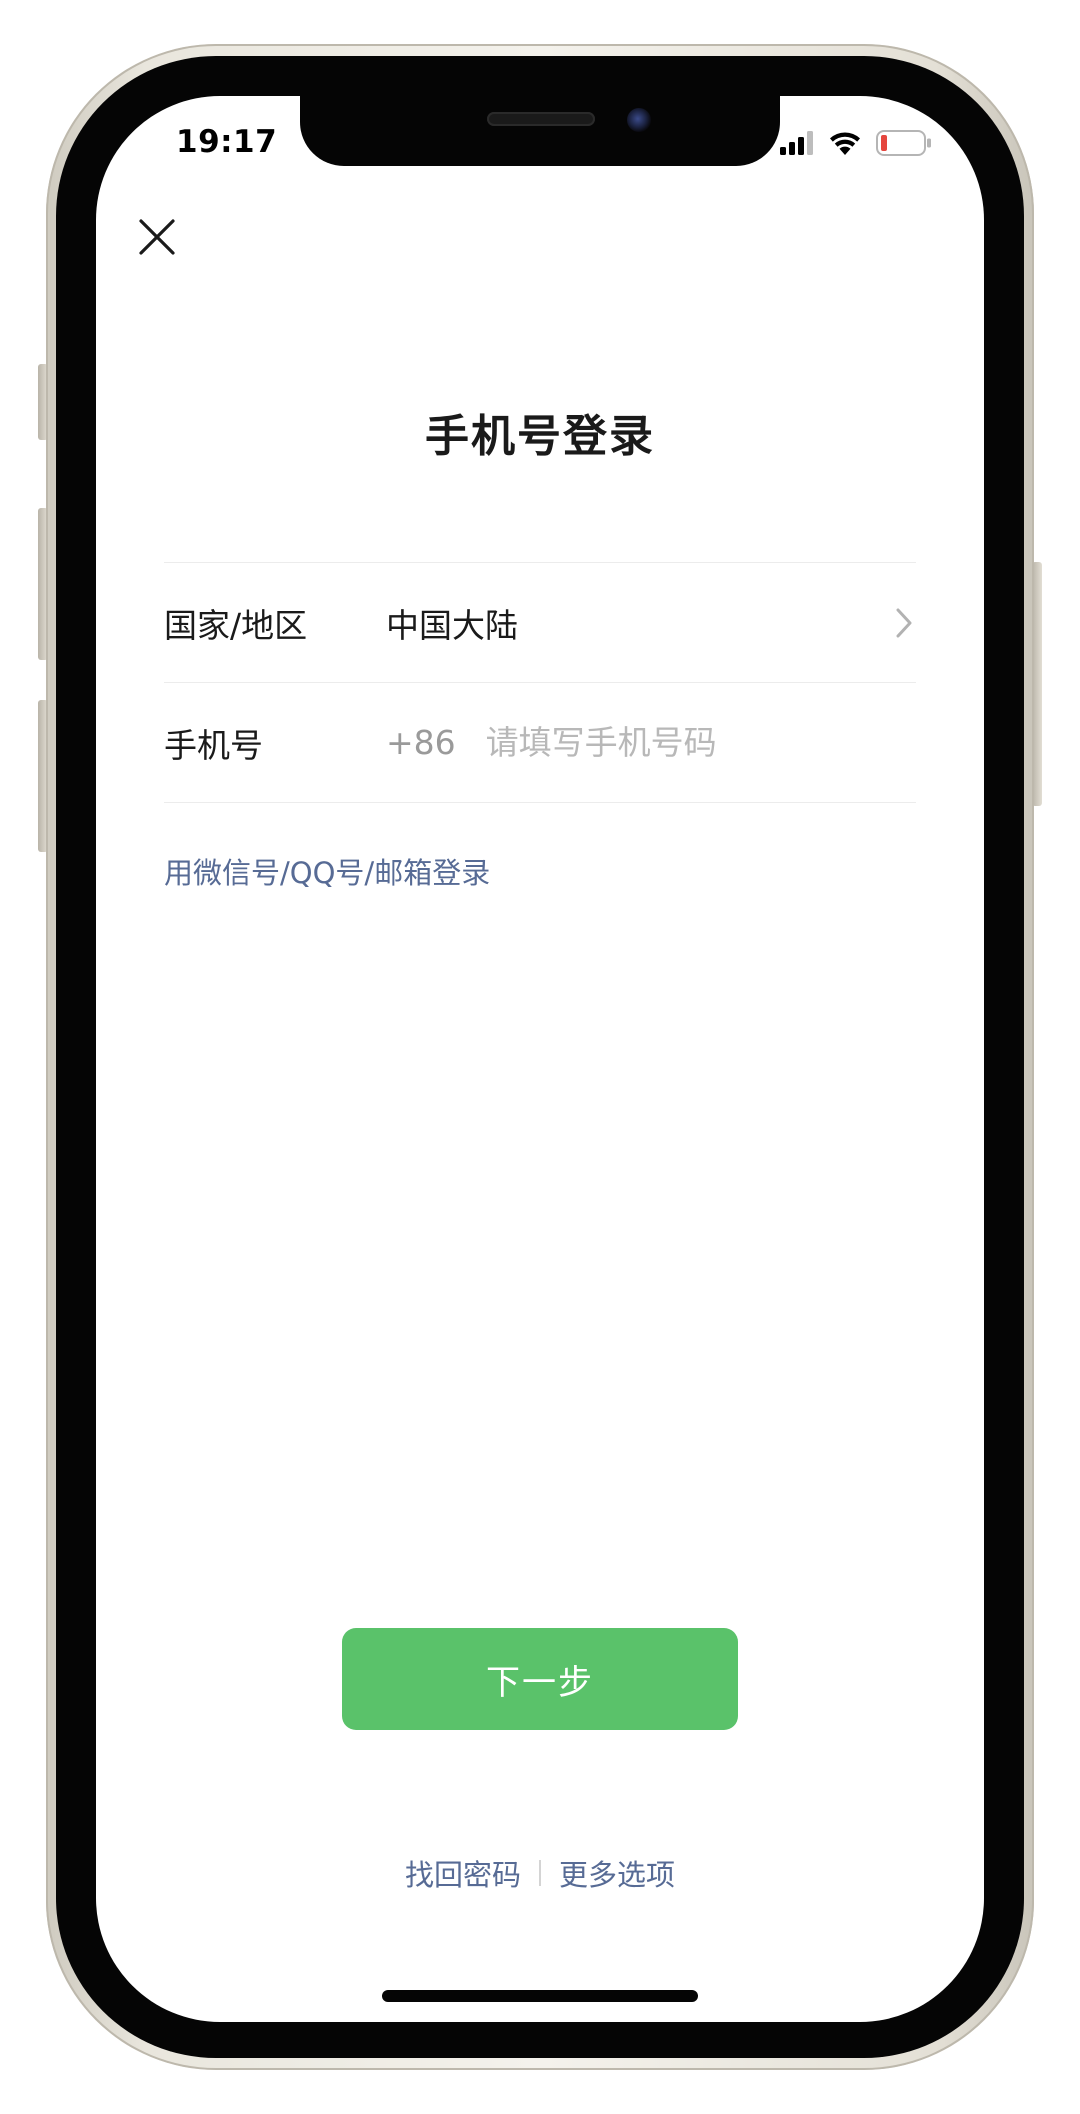 The width and height of the screenshot is (1080, 2114). I want to click on page-title: 手机号登录, so click(540, 436).